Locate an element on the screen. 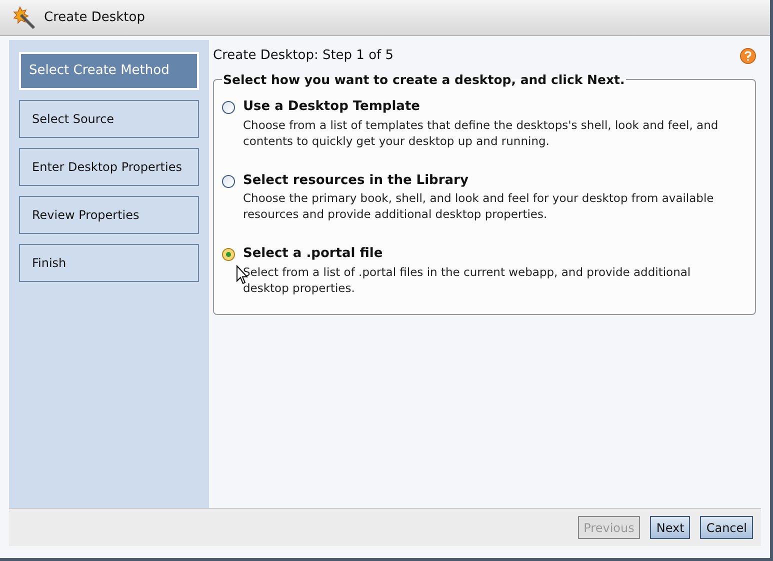 This screenshot has height=561, width=773. option-title: Select a .portal file is located at coordinates (313, 254).